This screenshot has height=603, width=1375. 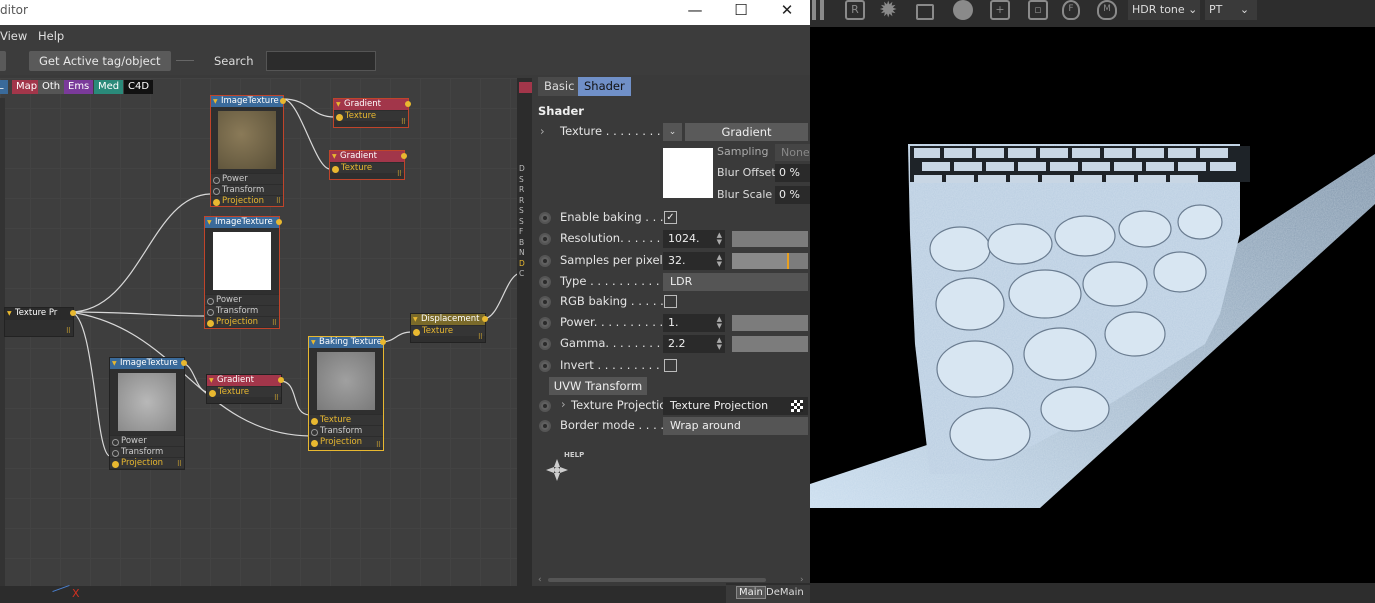 What do you see at coordinates (770, 323) in the screenshot?
I see `power-slider` at bounding box center [770, 323].